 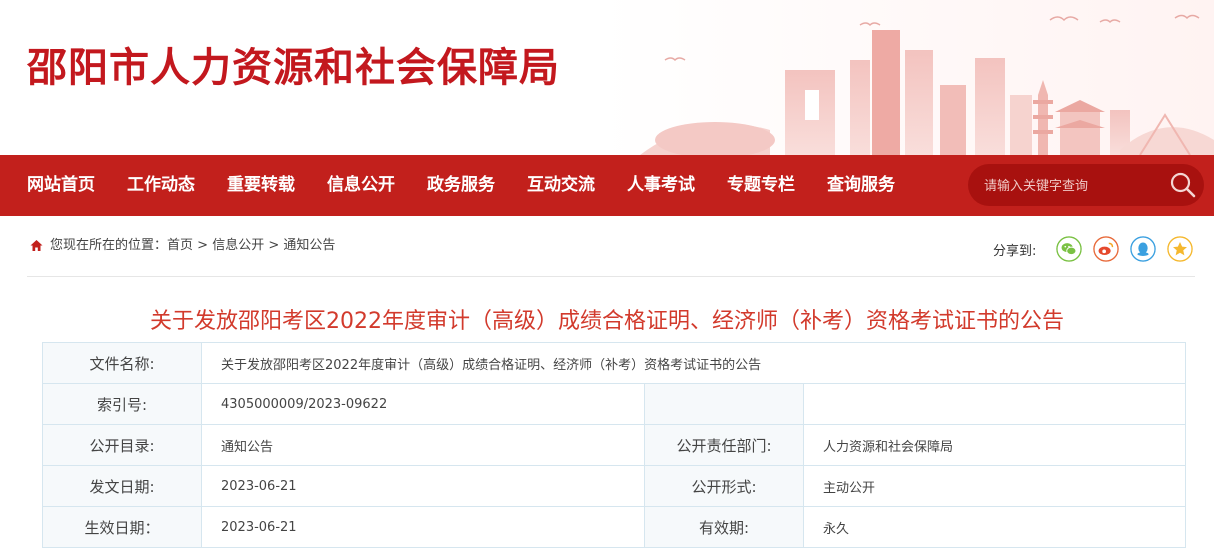 What do you see at coordinates (994, 404) in the screenshot?
I see `empty-value-cell` at bounding box center [994, 404].